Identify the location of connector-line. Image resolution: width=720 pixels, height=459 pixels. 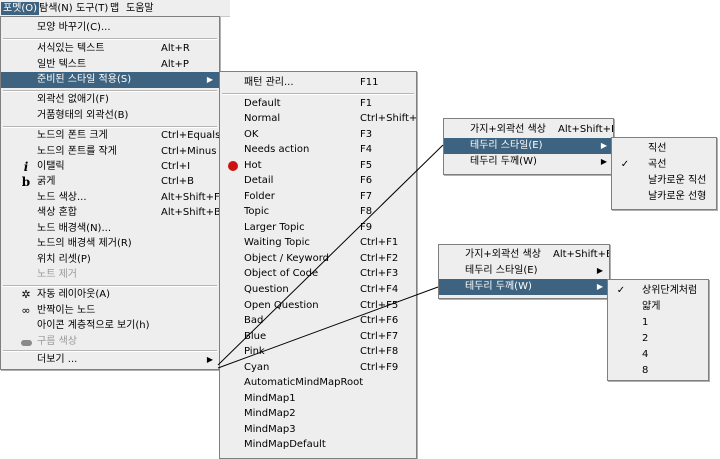
(328, 327).